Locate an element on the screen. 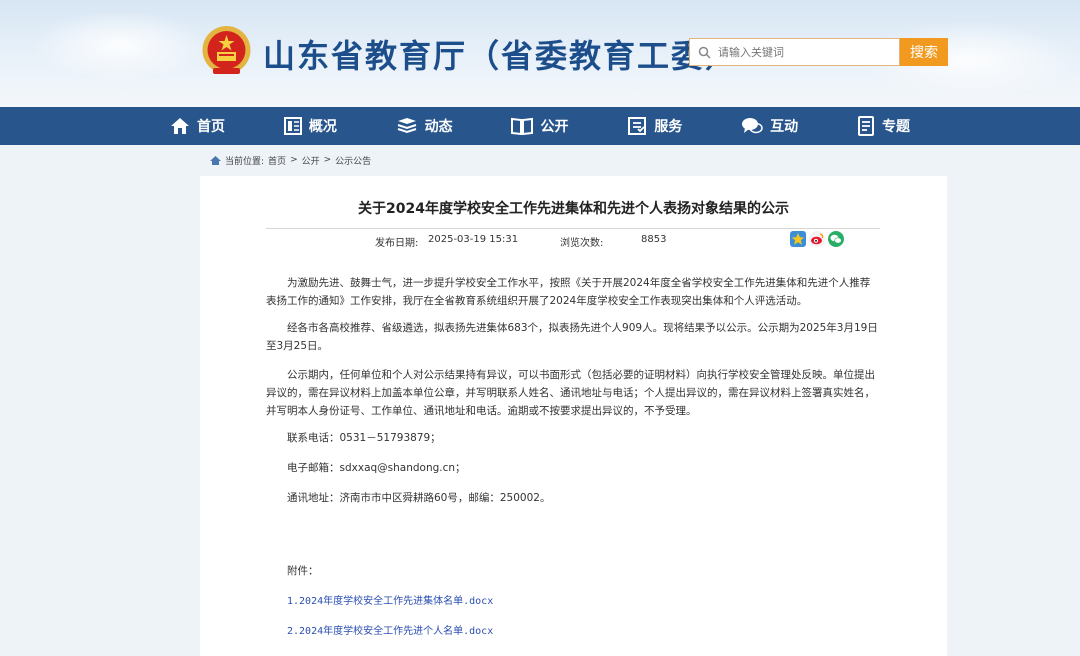 Image resolution: width=1080 pixels, height=656 pixels. home-small-icon is located at coordinates (215, 160).